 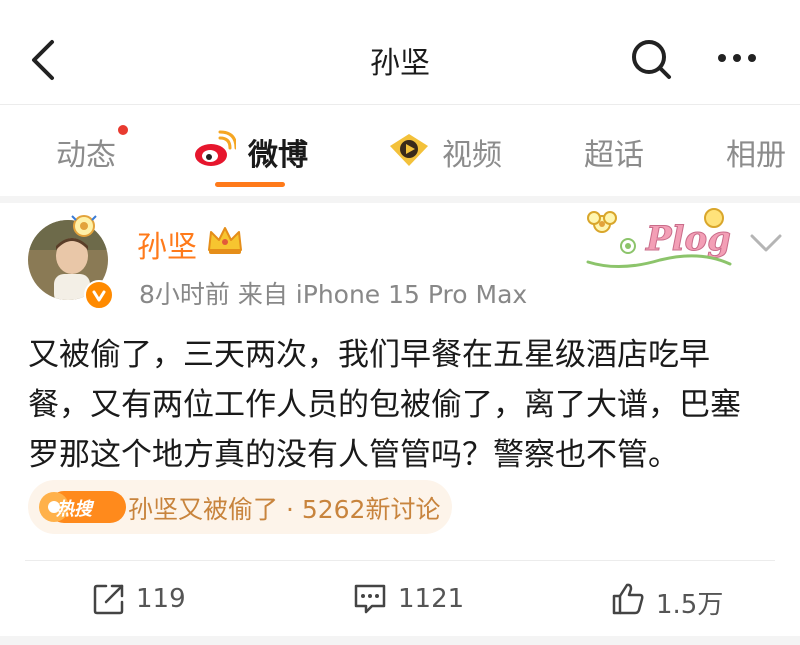 What do you see at coordinates (370, 599) in the screenshot?
I see `comment-icon` at bounding box center [370, 599].